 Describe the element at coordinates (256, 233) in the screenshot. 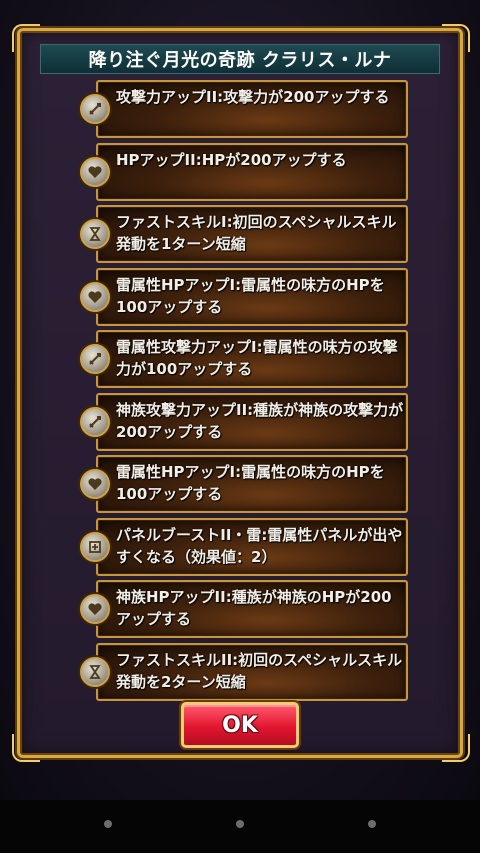

I see `skill-description: ファストスキルI:初回のスペシャルスキル発動を1ターン短縮` at that location.